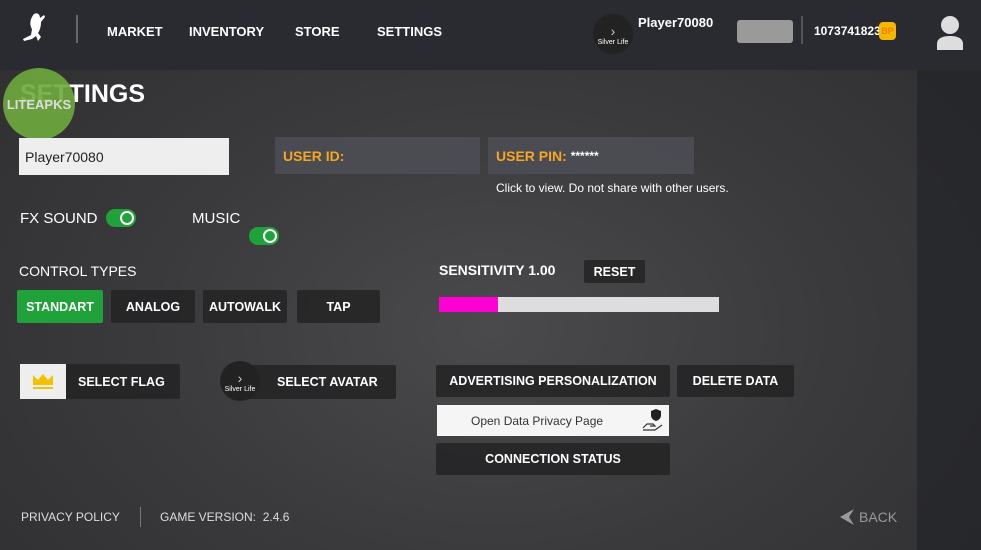 The width and height of the screenshot is (981, 550). I want to click on privacy-page-label: Open Data Privacy Page, so click(537, 420).